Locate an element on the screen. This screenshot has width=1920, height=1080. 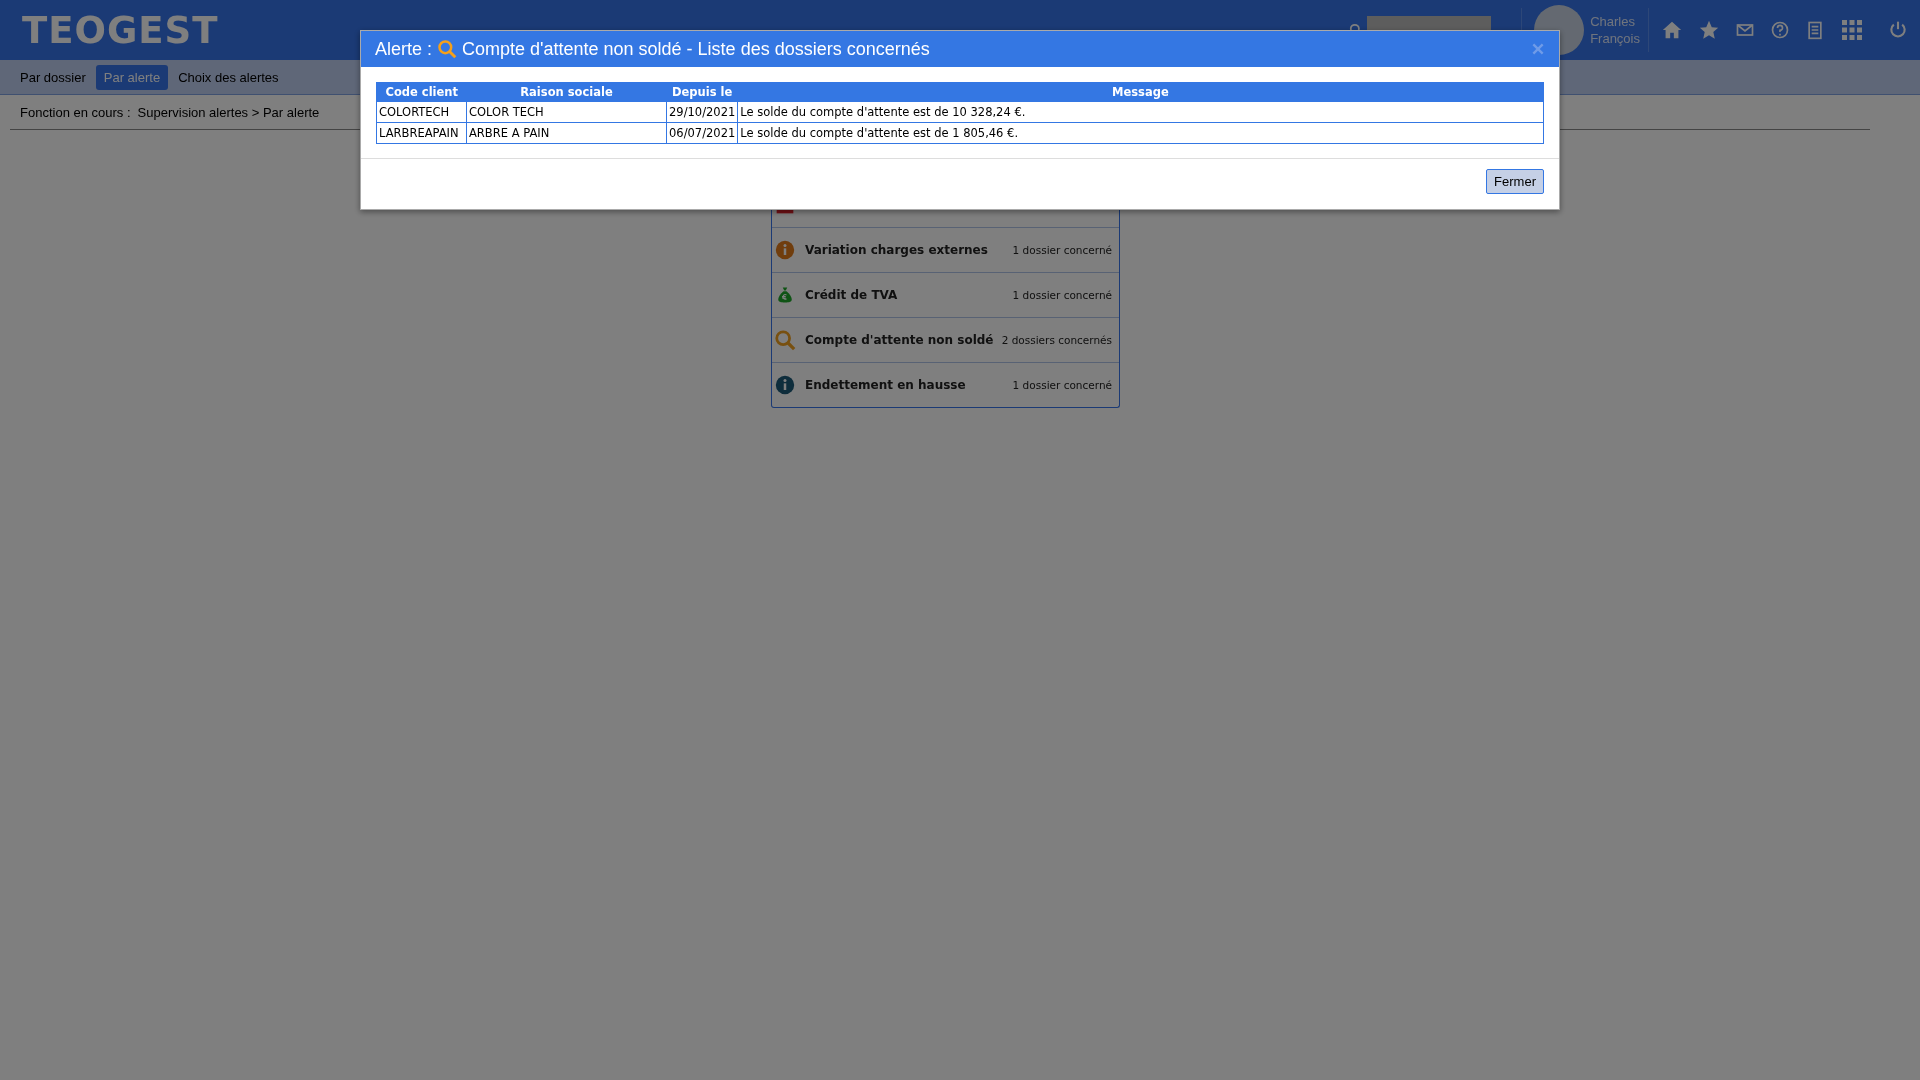
alert-item: Crédit de TVA 1 dossier concerné is located at coordinates (945, 294).